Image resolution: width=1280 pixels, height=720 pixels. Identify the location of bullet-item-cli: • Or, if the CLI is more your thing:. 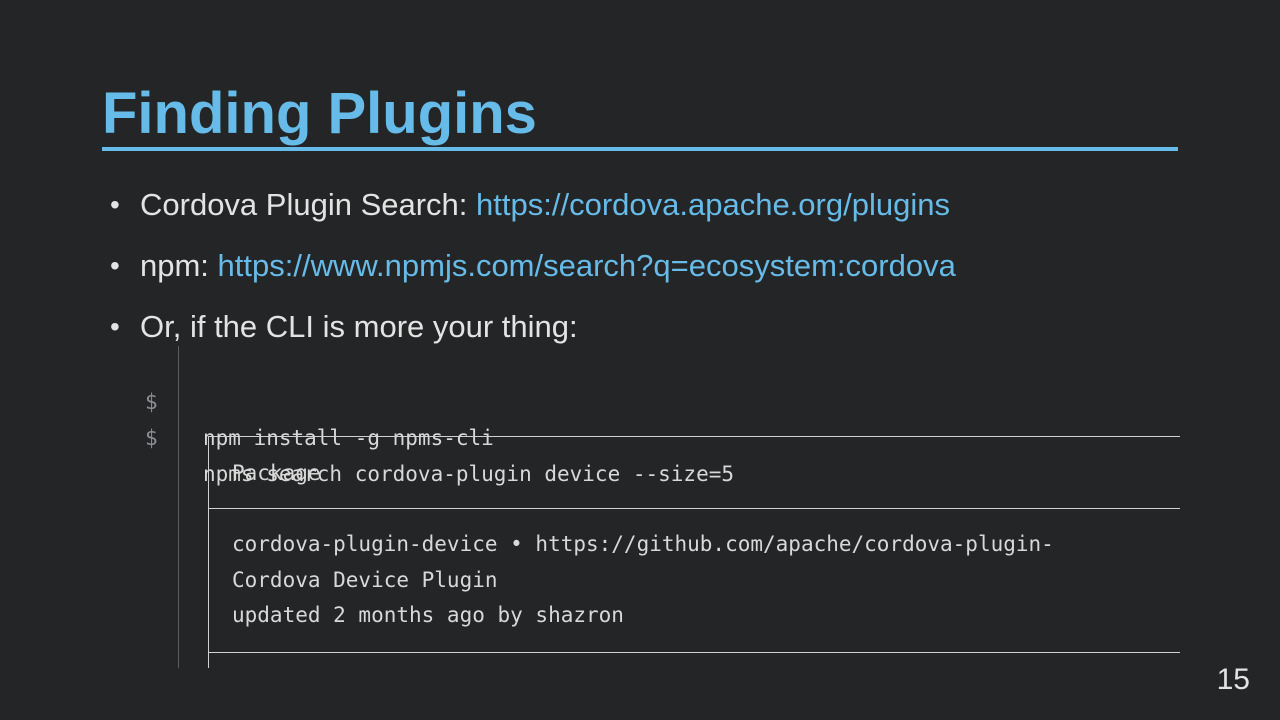
(533, 327).